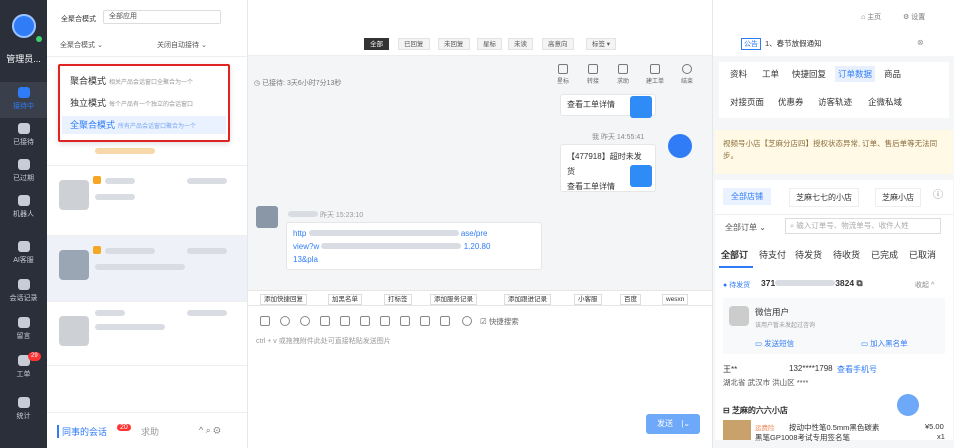  Describe the element at coordinates (675, 299) in the screenshot. I see `wesxn-button: wesxn` at that location.